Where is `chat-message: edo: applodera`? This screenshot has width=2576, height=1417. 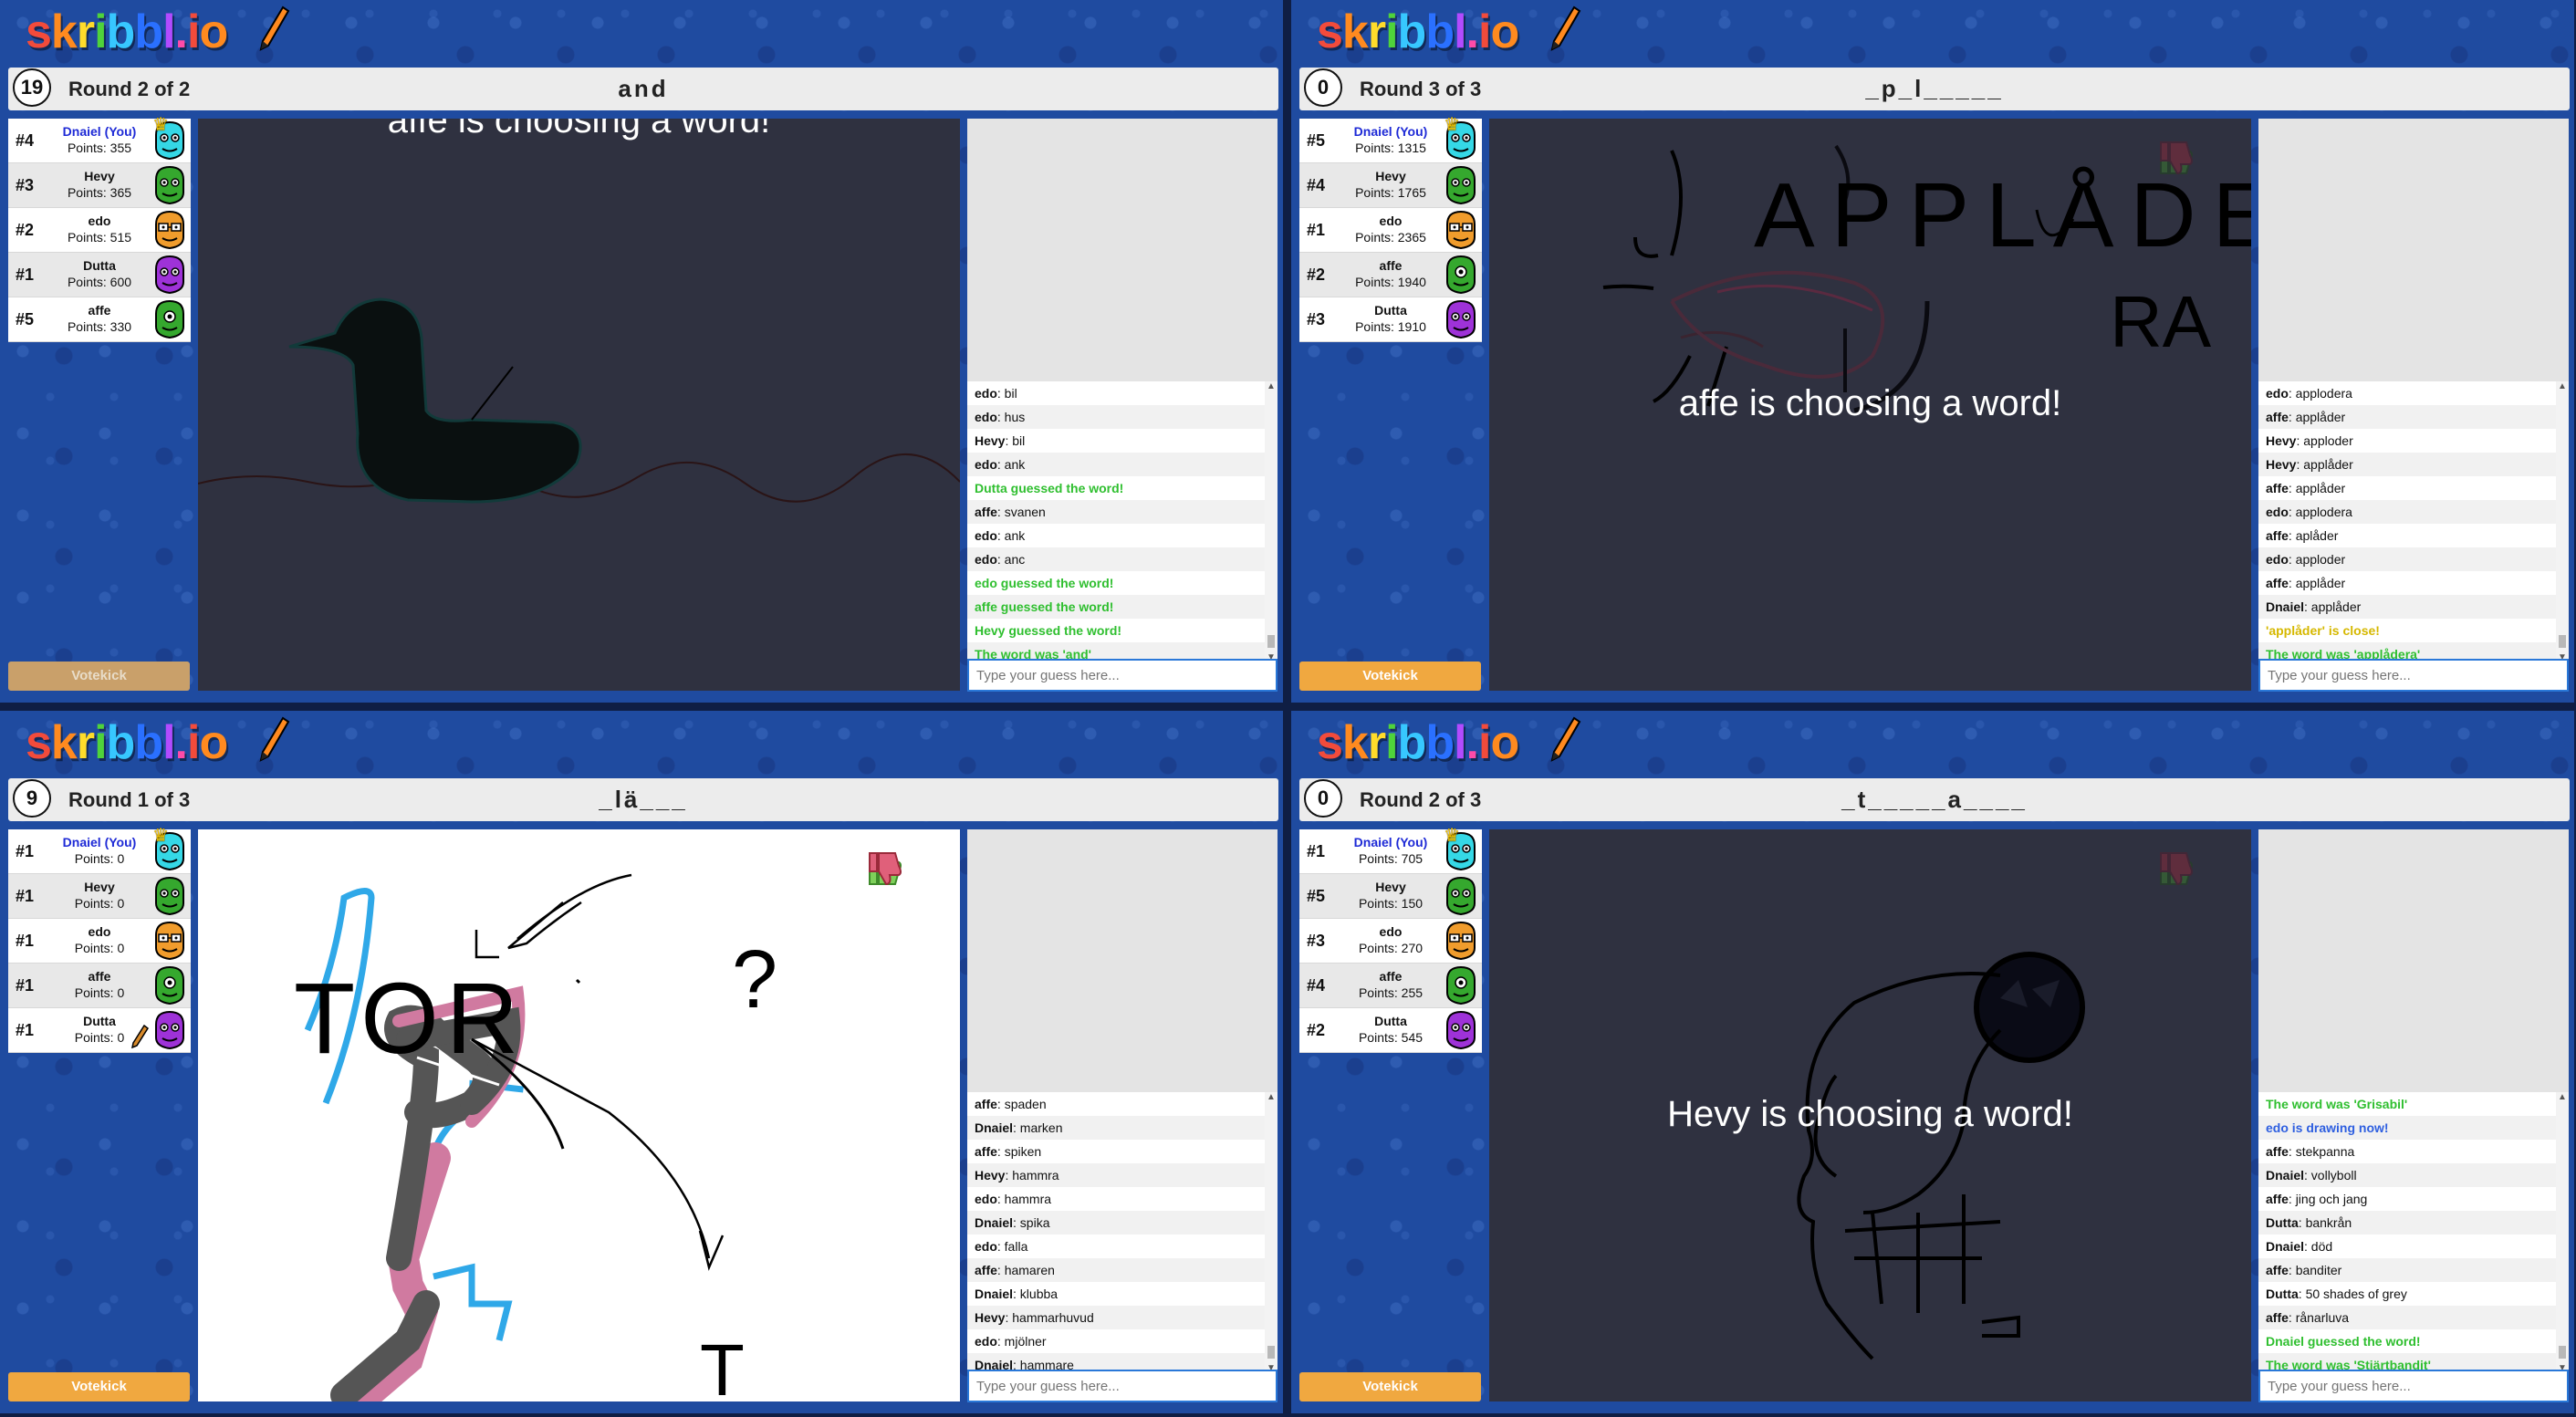 chat-message: edo: applodera is located at coordinates (2407, 512).